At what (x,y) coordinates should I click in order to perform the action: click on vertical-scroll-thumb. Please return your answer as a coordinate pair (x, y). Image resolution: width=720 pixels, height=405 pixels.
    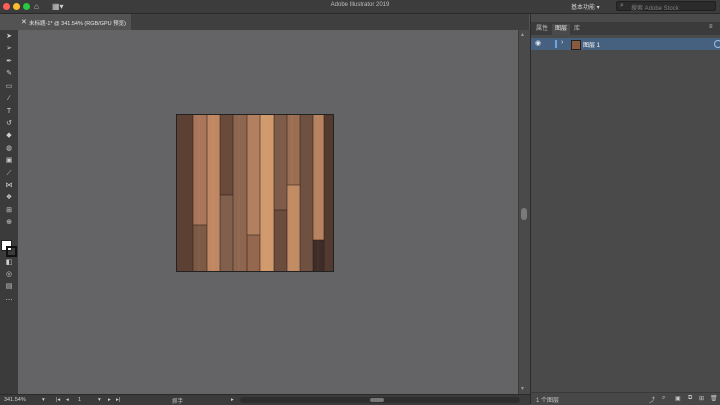
    Looking at the image, I should click on (524, 214).